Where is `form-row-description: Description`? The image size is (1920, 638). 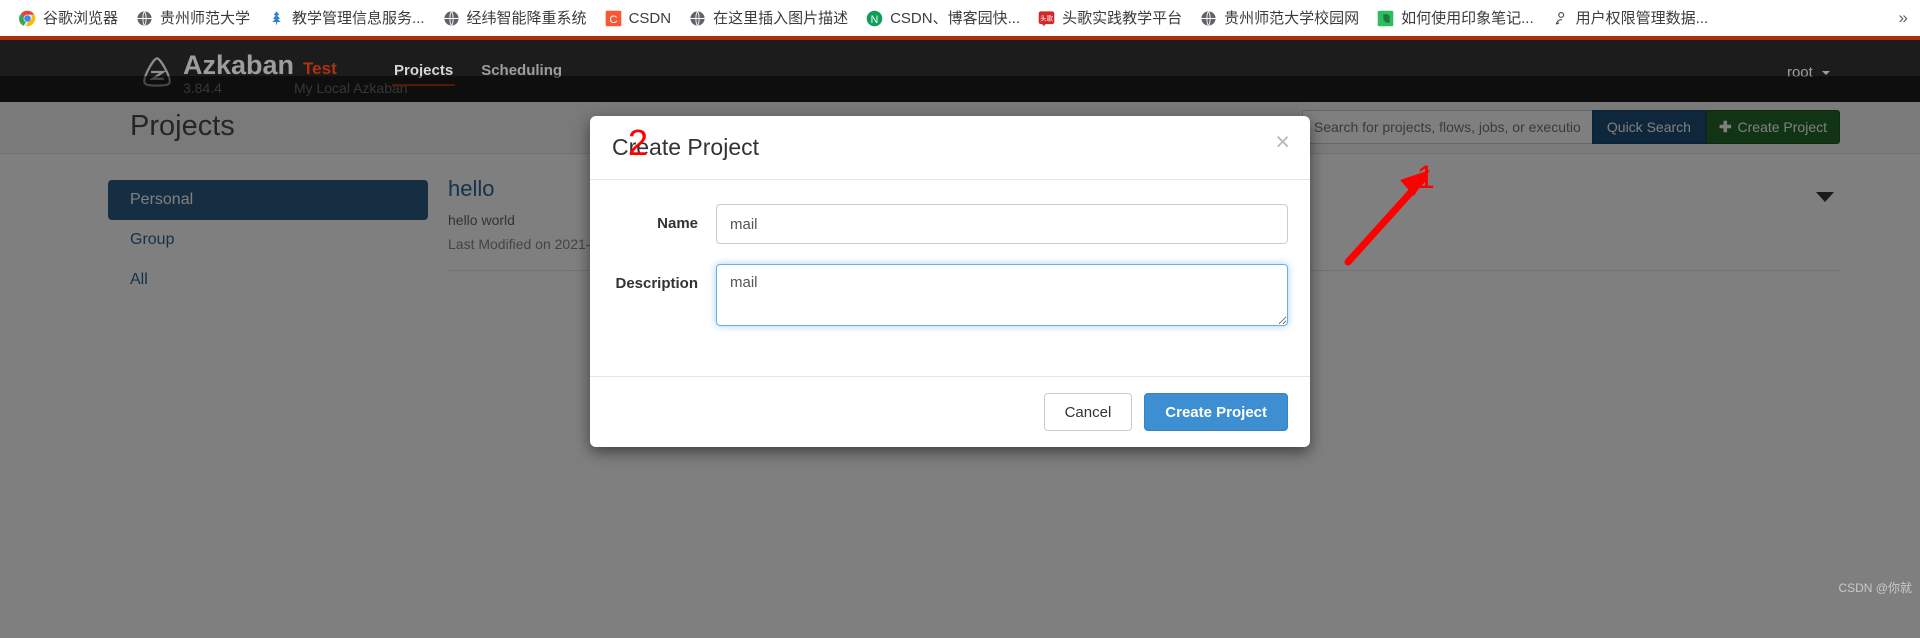 form-row-description: Description is located at coordinates (950, 295).